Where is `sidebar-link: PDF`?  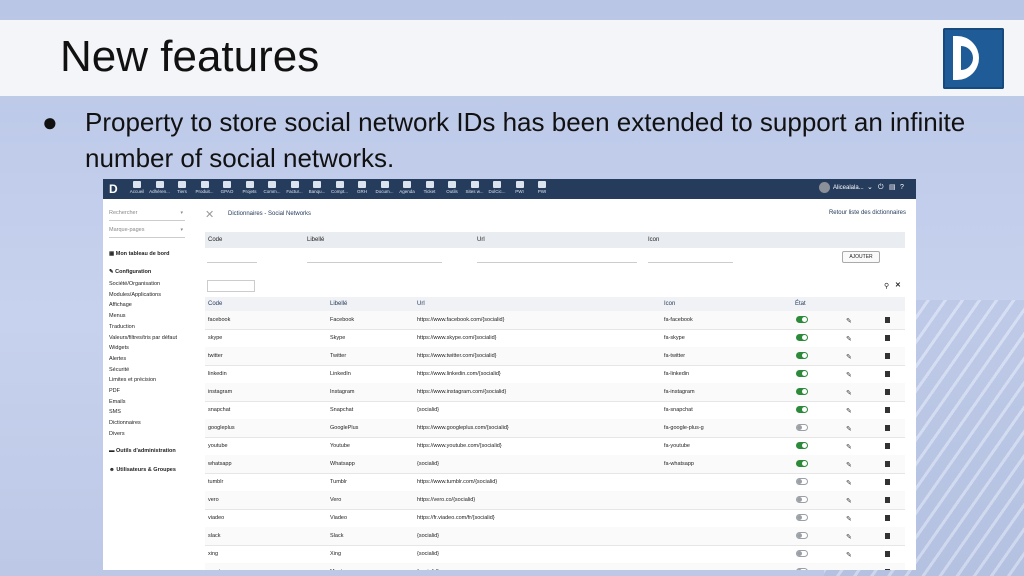
sidebar-link: PDF is located at coordinates (114, 391).